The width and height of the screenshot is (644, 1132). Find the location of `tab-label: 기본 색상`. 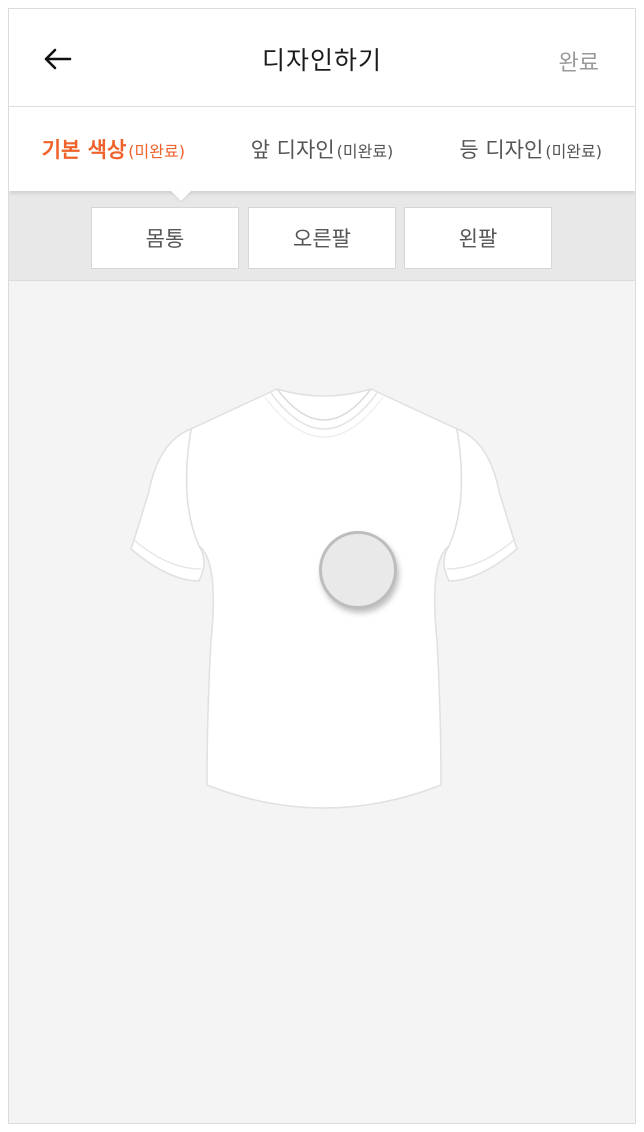

tab-label: 기본 색상 is located at coordinates (84, 150).